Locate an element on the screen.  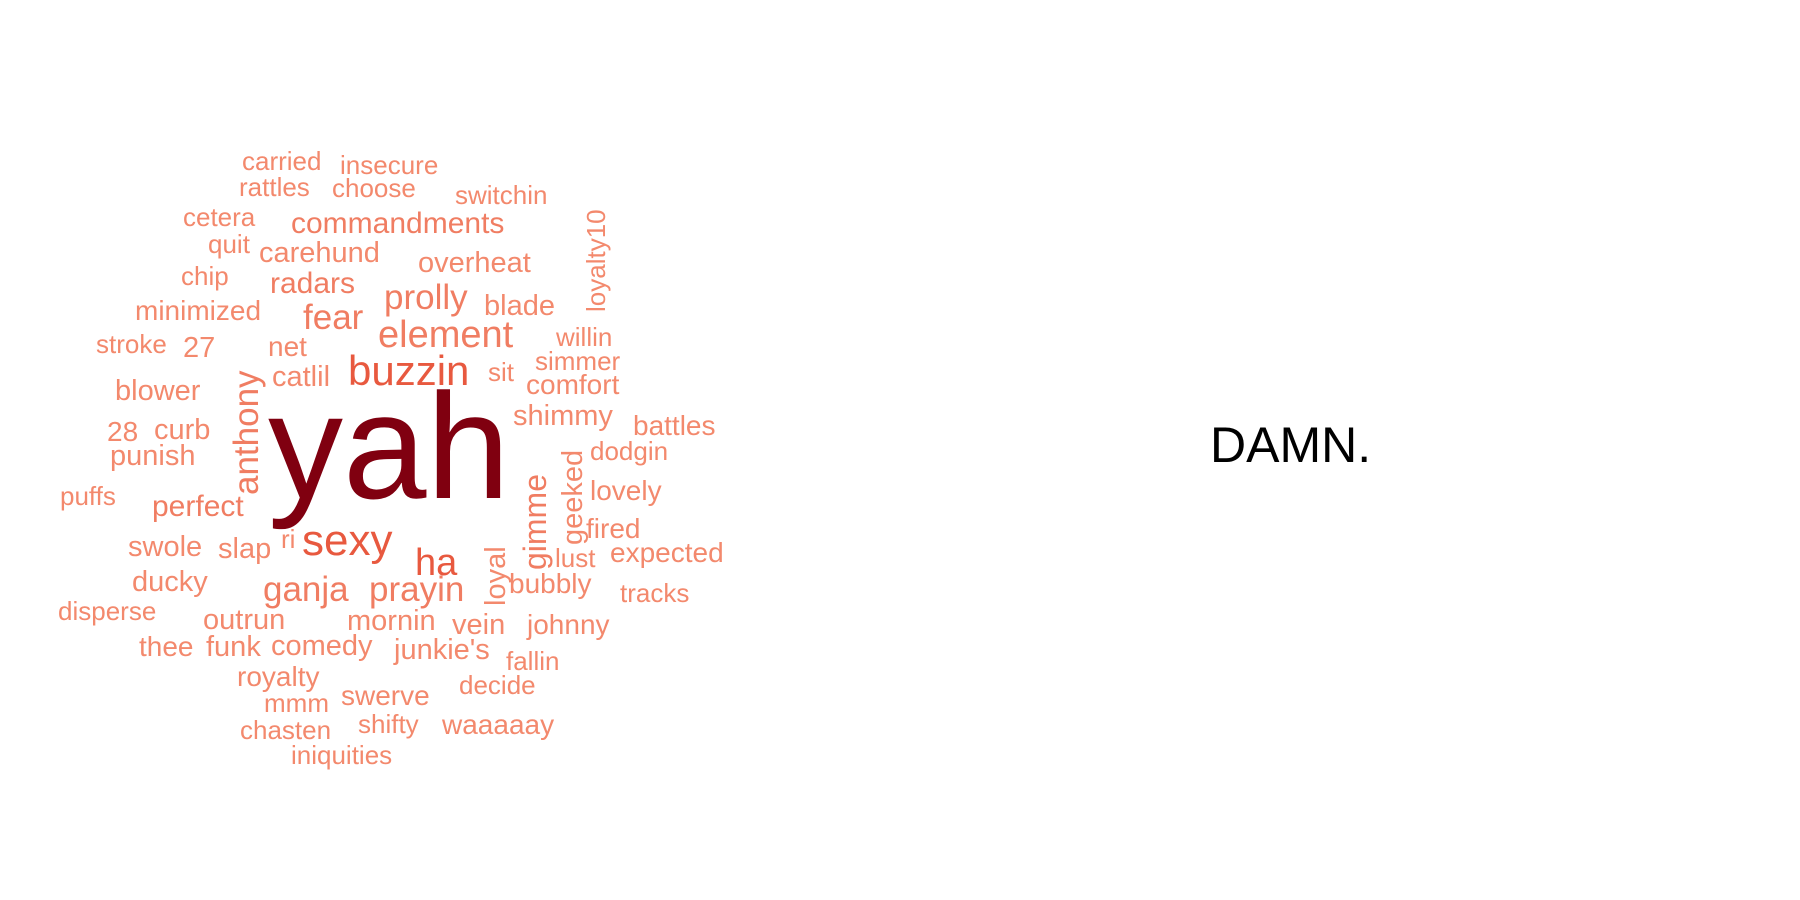
cloud-word: shimmy is located at coordinates (563, 416).